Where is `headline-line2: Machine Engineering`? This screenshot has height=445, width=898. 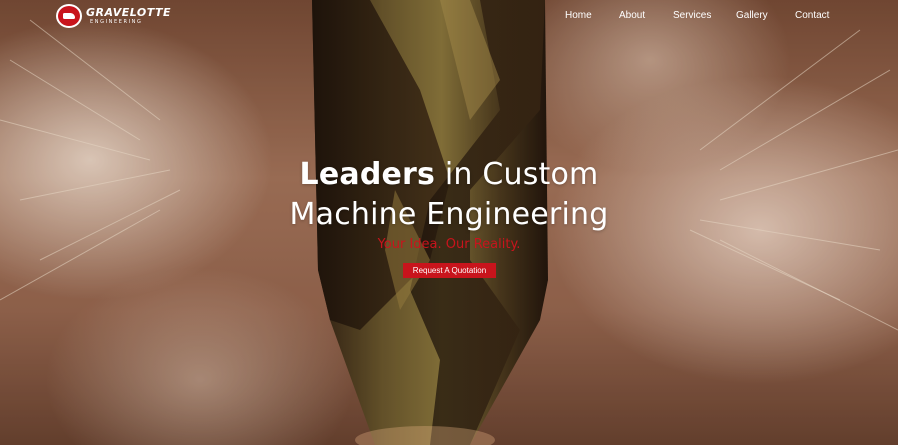
headline-line2: Machine Engineering is located at coordinates (449, 214).